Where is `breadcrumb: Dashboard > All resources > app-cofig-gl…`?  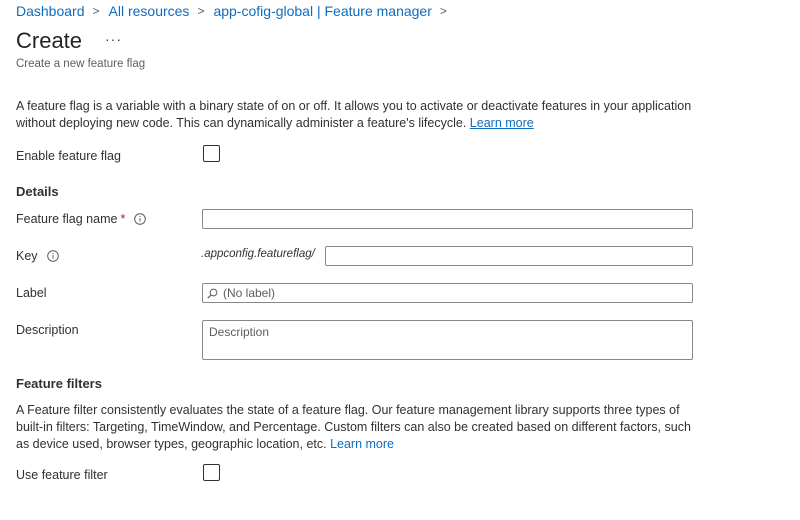
breadcrumb: Dashboard > All resources > app-cofig-gl… is located at coordinates (236, 11).